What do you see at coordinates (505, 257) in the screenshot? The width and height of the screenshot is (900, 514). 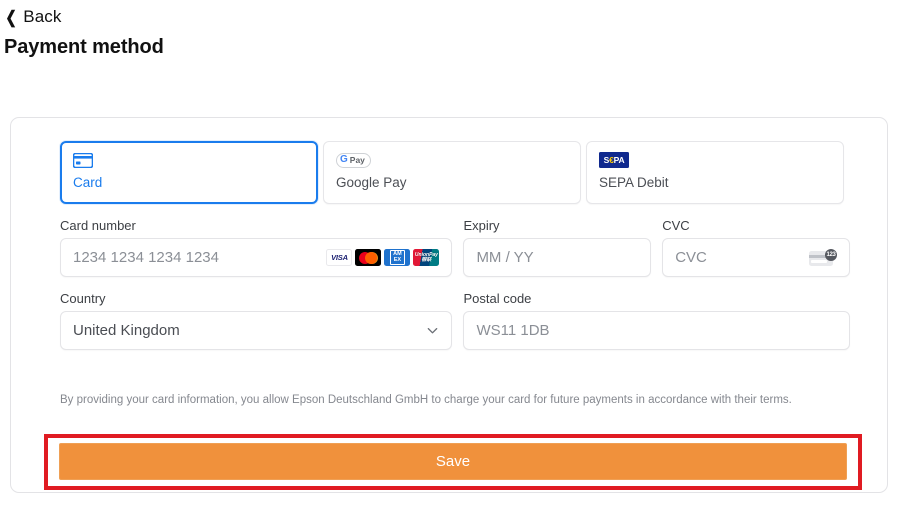 I see `expiry-placeholder: MM / YY` at bounding box center [505, 257].